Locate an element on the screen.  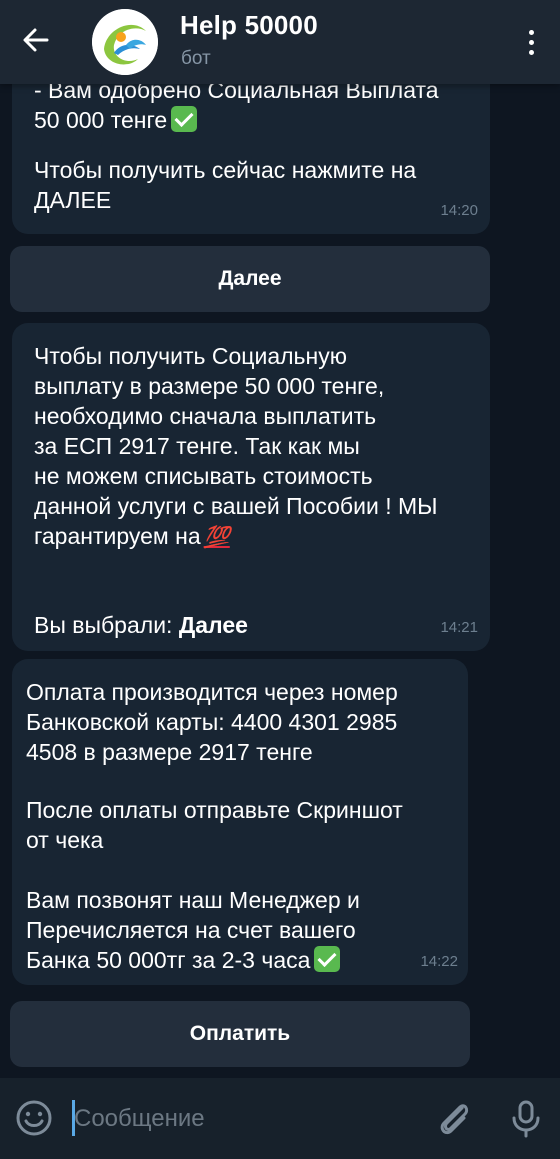
emoji-button is located at coordinates (34, 1118).